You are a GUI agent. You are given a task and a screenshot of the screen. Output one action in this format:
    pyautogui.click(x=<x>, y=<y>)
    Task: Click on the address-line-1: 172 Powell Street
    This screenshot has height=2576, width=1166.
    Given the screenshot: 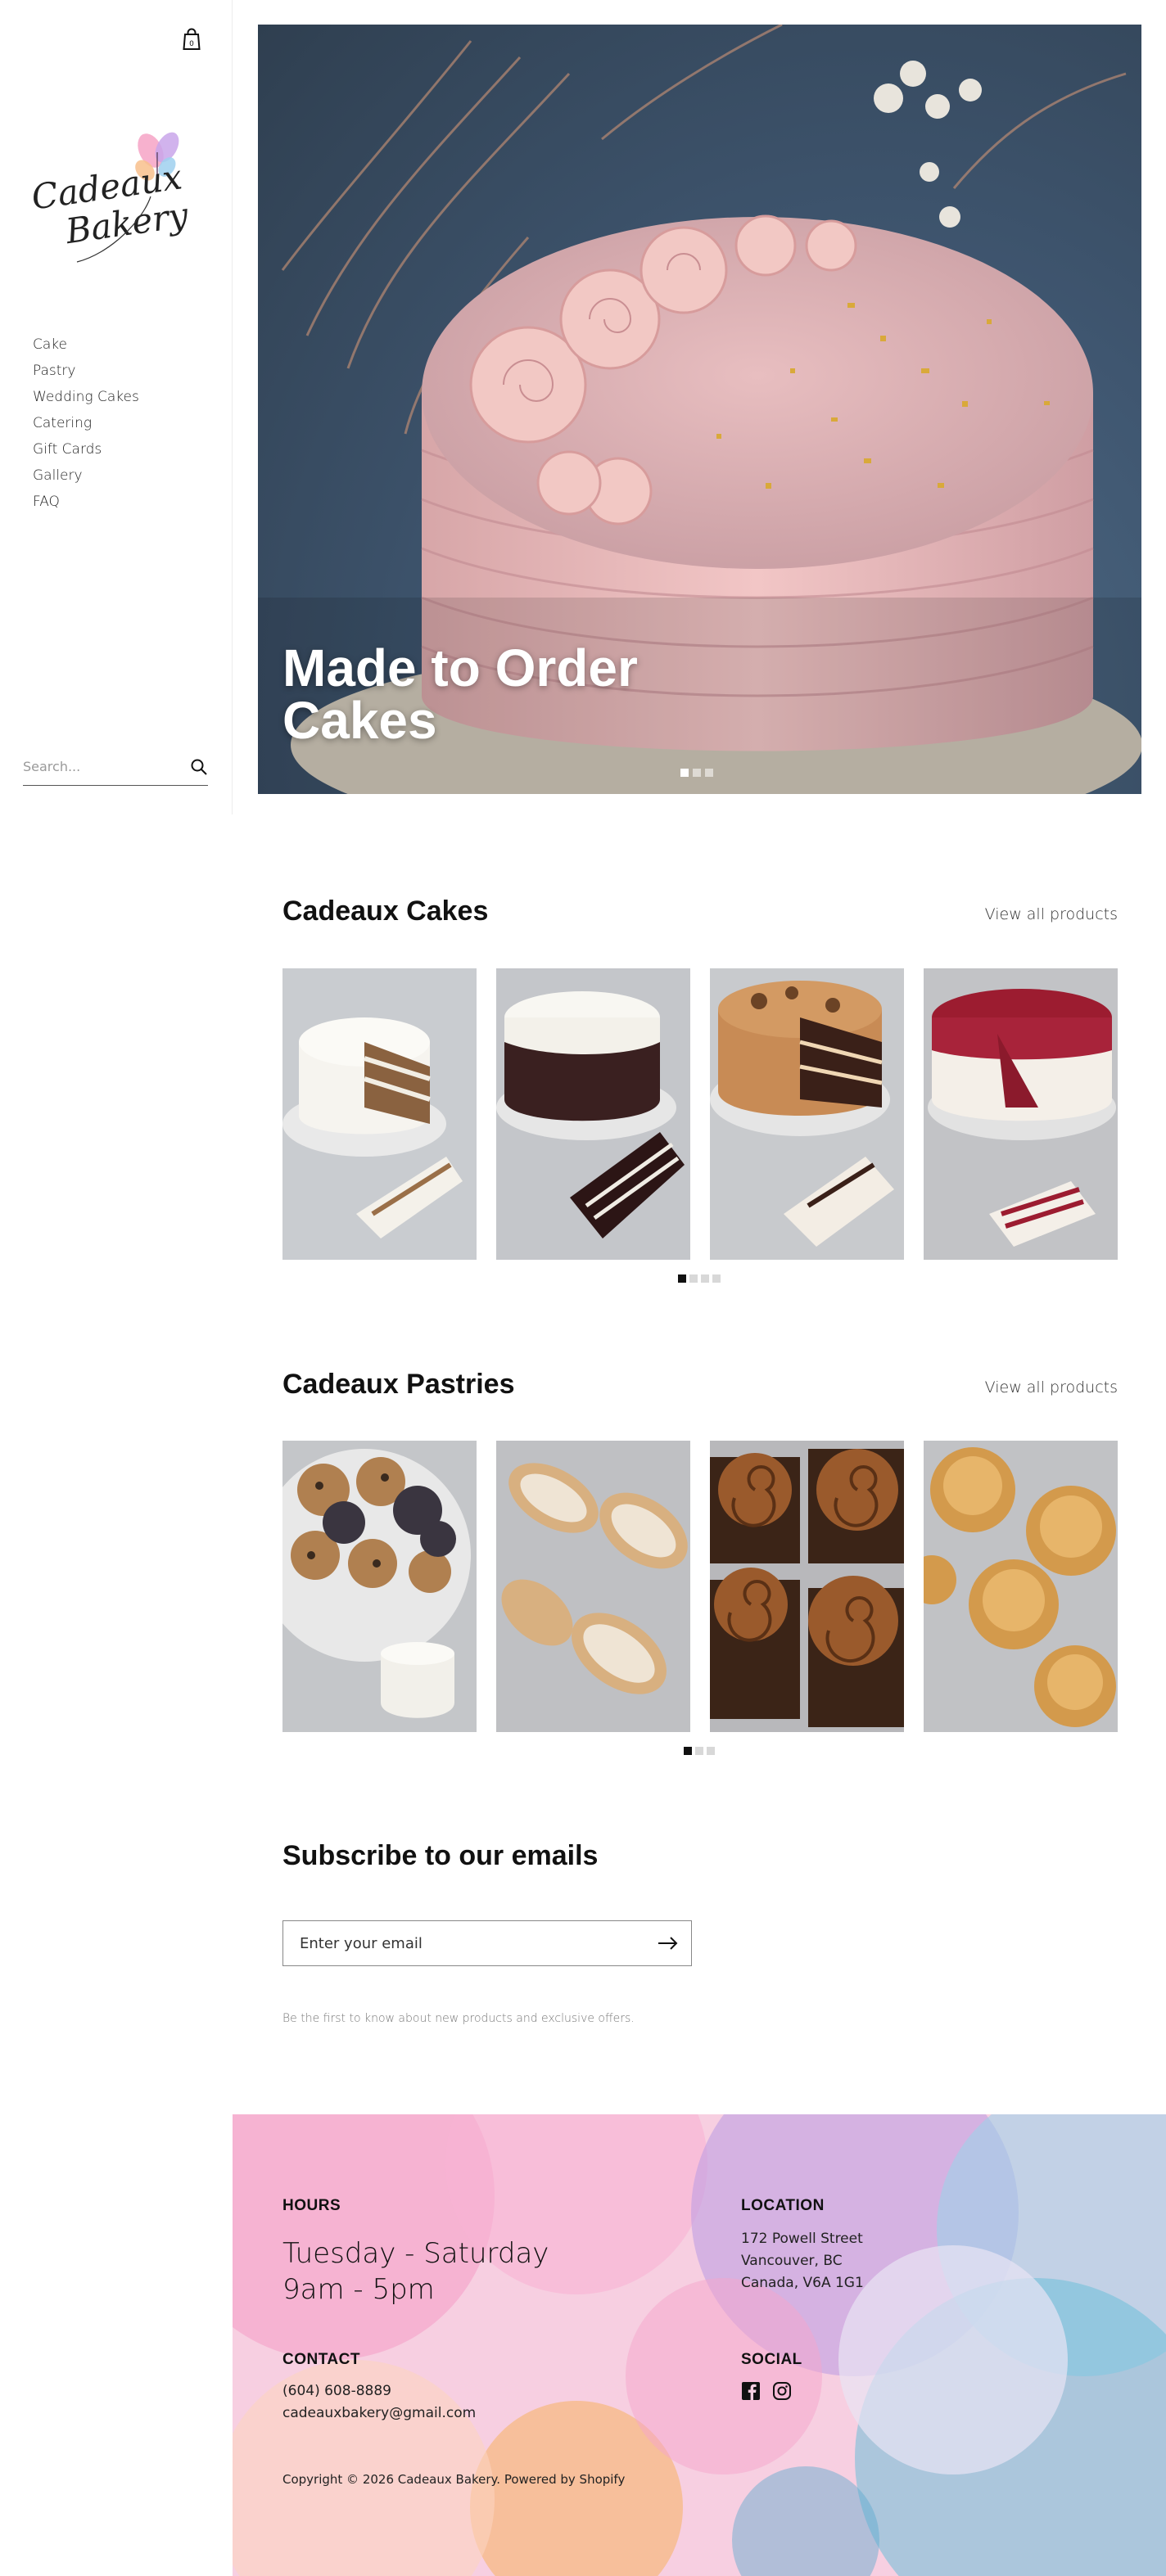 What is the action you would take?
    pyautogui.click(x=802, y=2239)
    